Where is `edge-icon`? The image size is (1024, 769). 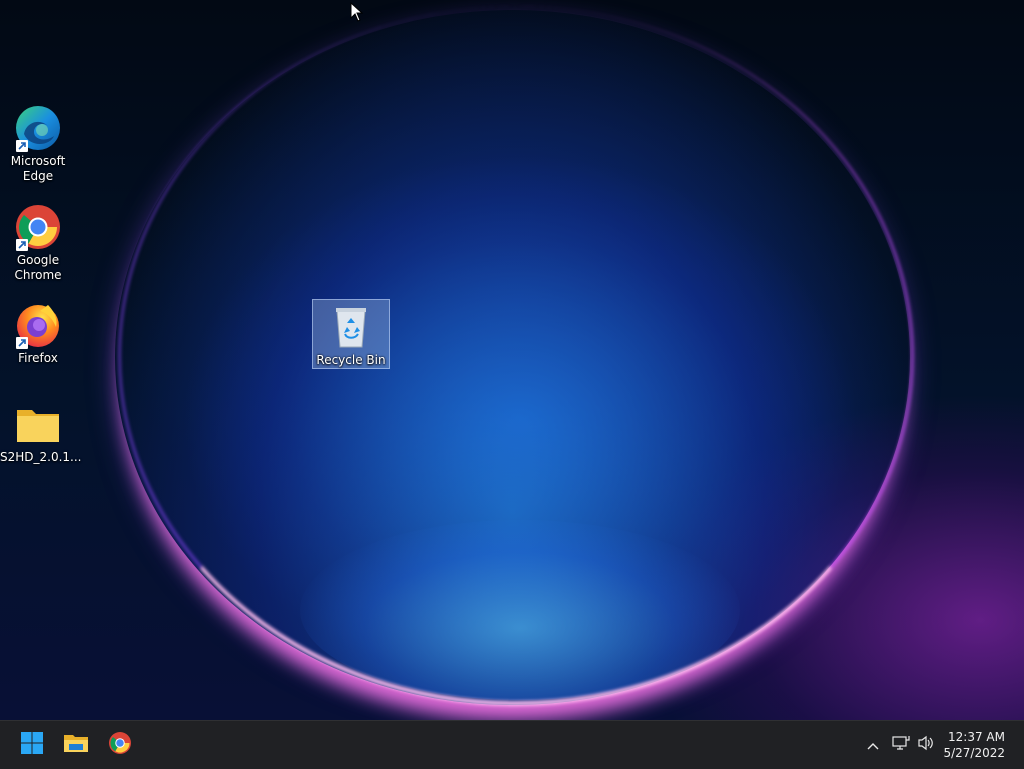
edge-icon is located at coordinates (38, 128).